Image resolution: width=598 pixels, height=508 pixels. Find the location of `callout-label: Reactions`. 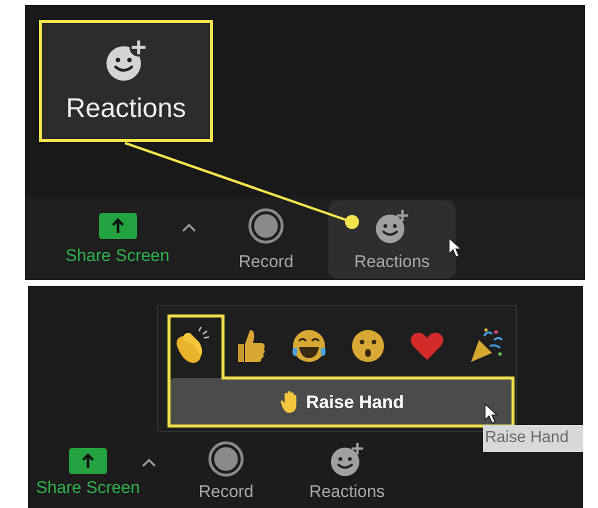

callout-label: Reactions is located at coordinates (126, 108).